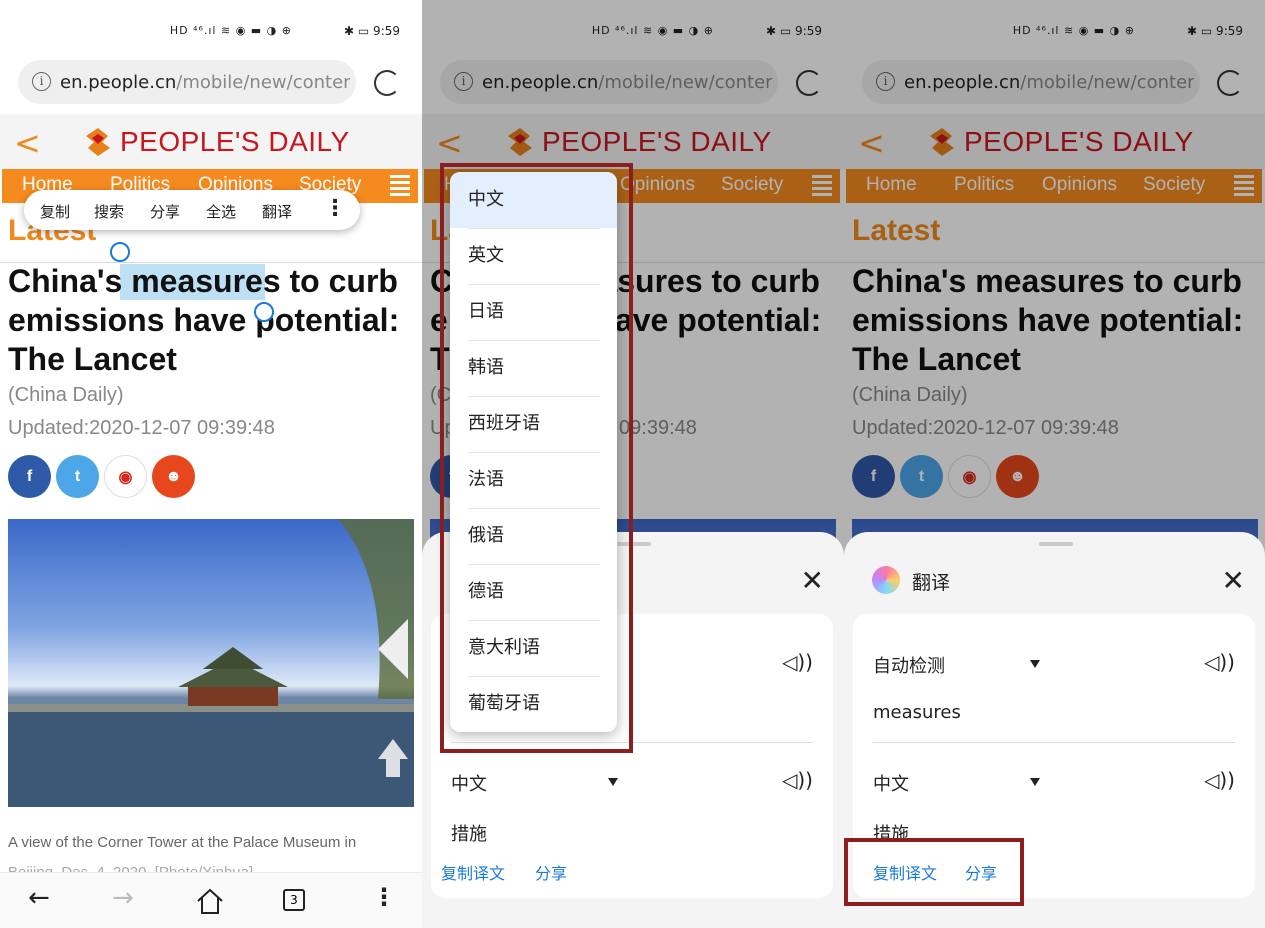 Image resolution: width=1265 pixels, height=928 pixels. I want to click on home-icon, so click(210, 901).